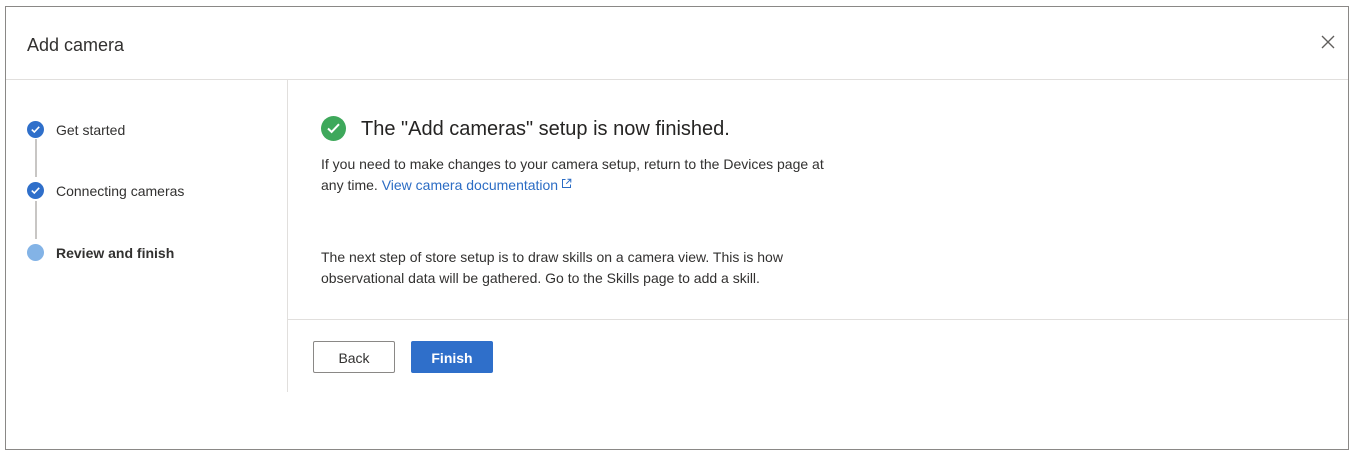 The height and width of the screenshot is (462, 1356). What do you see at coordinates (452, 357) in the screenshot?
I see `finish-button: Finish` at bounding box center [452, 357].